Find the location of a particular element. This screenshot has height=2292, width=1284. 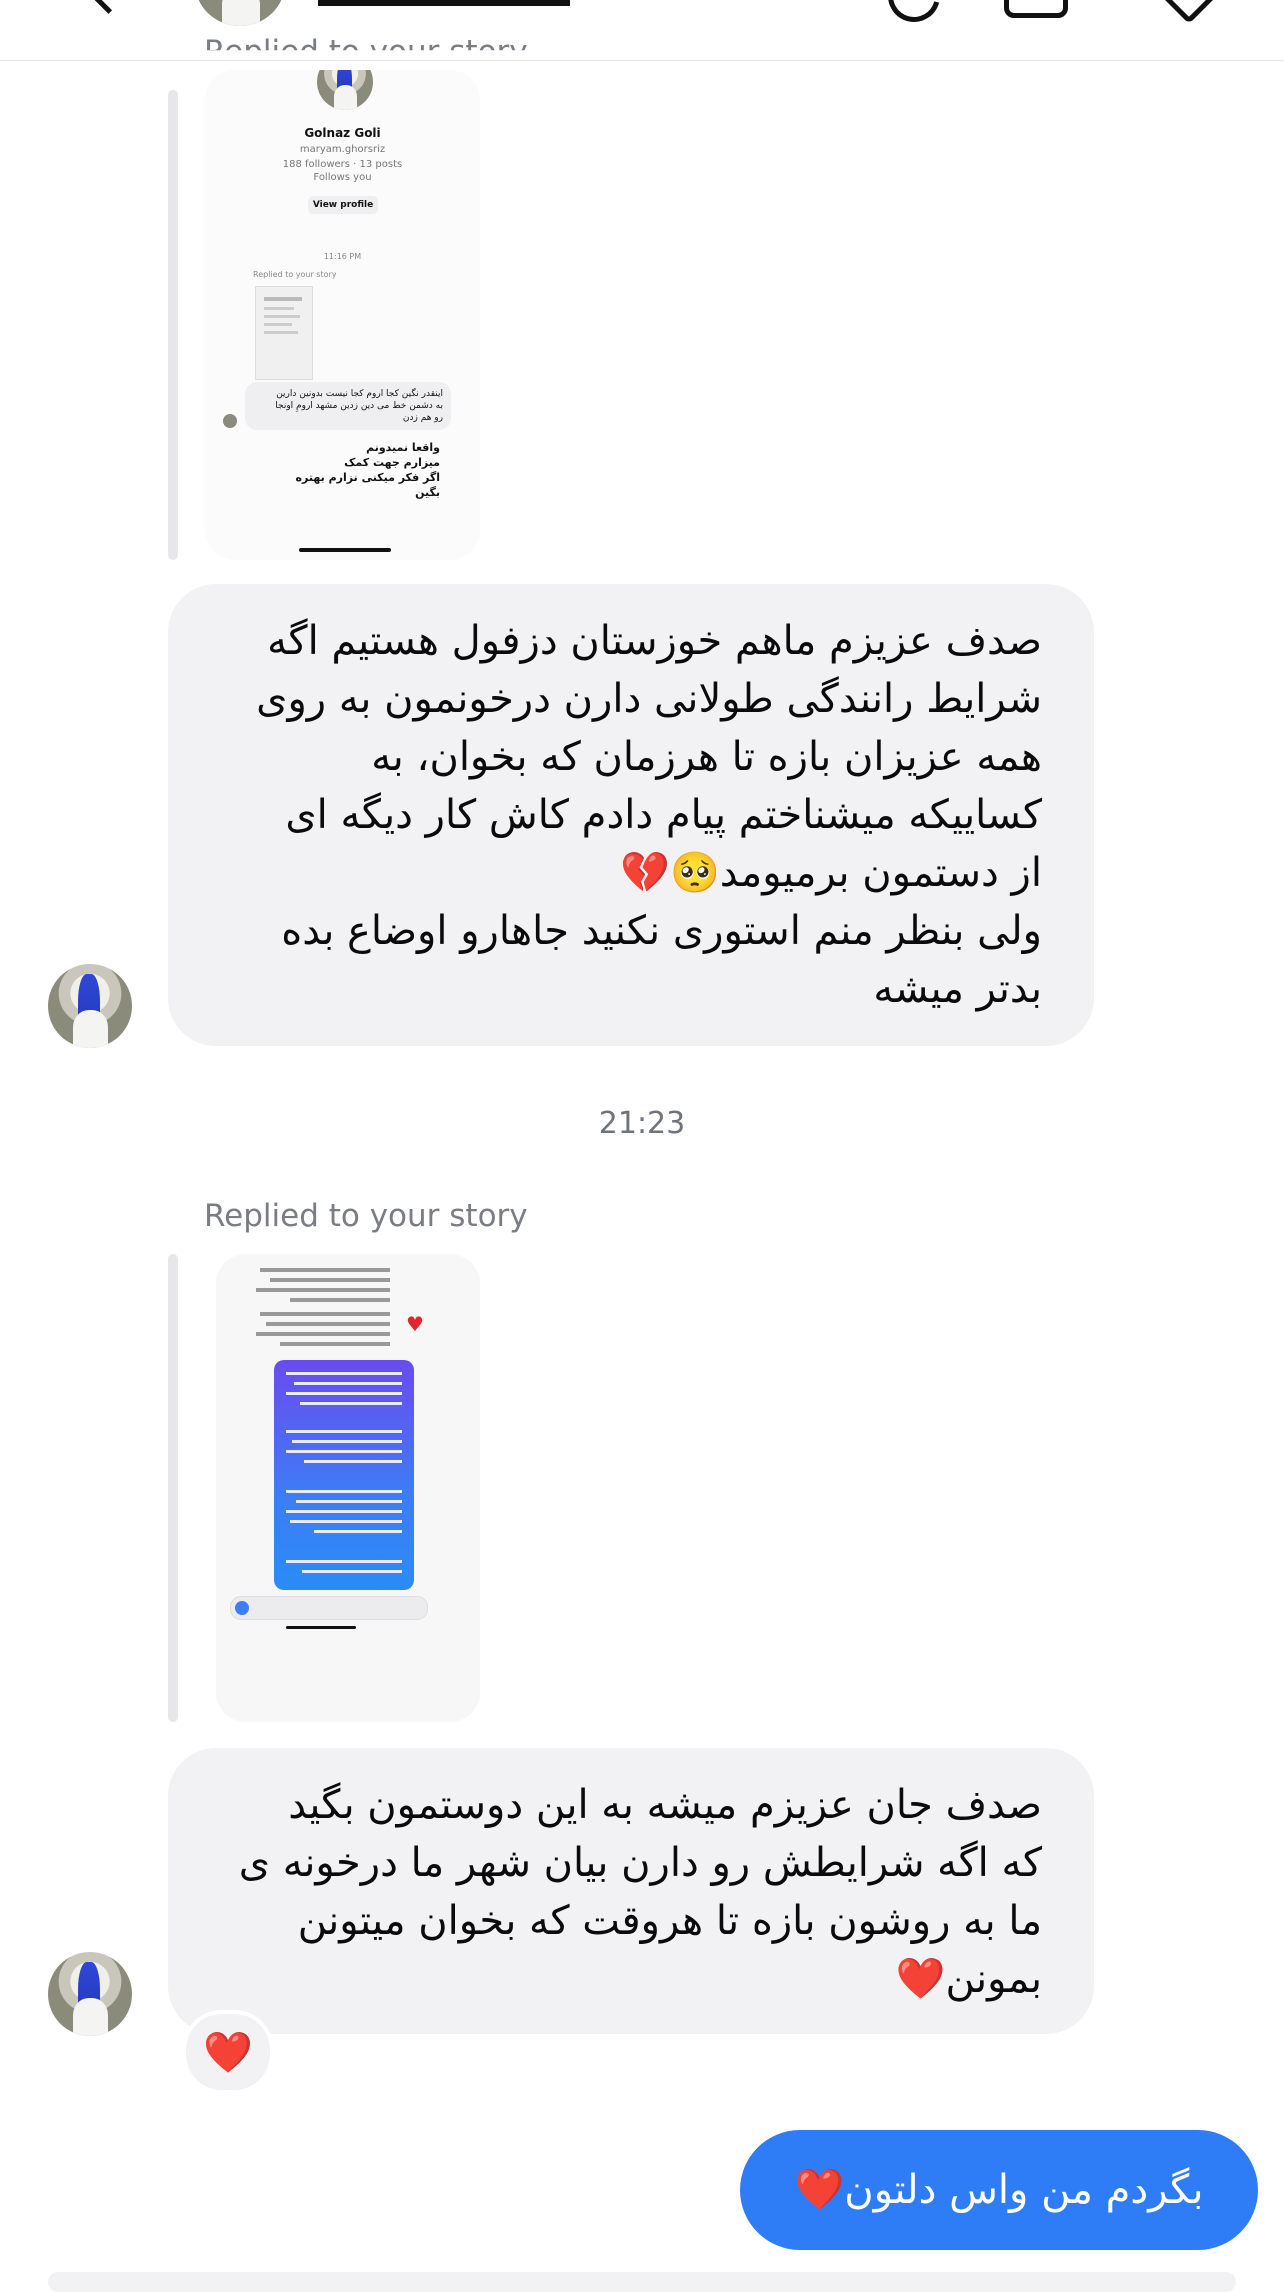

story-inner-replied: Replied to your story is located at coordinates (295, 274).